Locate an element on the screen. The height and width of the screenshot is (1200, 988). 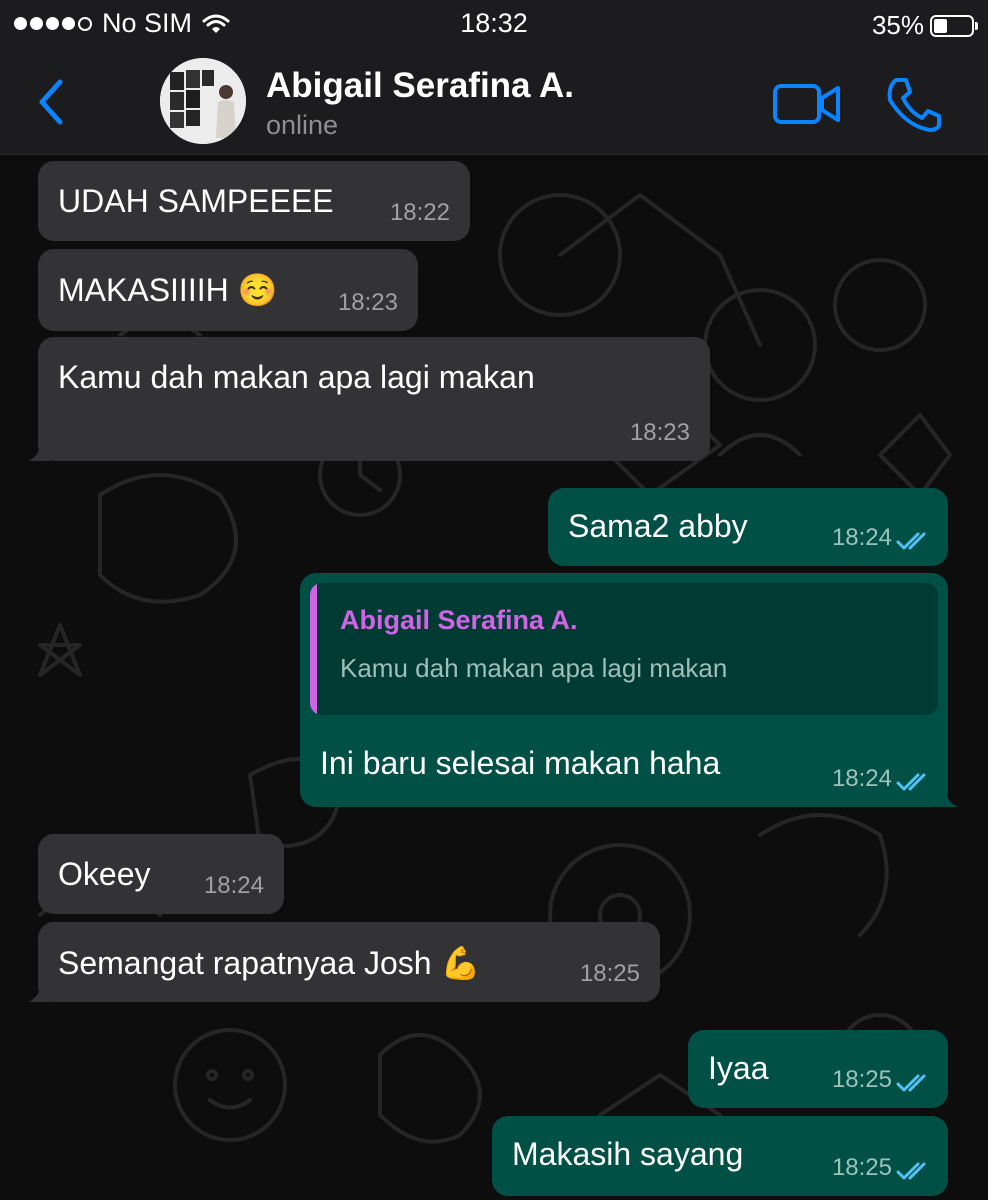
message-text: MAKASIIIIH ☺️ is located at coordinates (168, 290).